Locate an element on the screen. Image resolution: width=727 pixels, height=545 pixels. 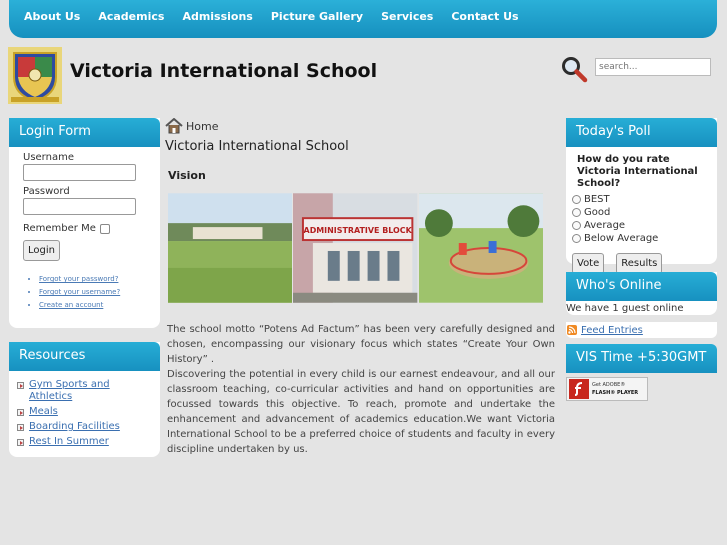
whos-online-heading: Who's Online is located at coordinates (641, 286).